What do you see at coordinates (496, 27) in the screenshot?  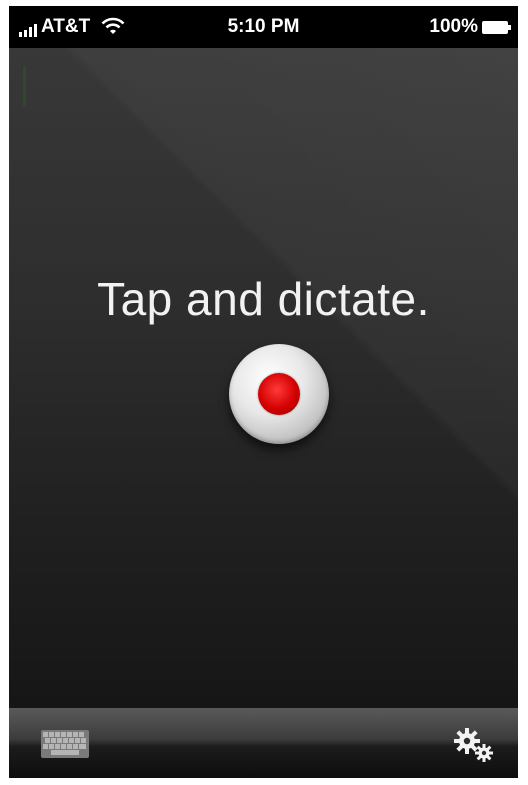 I see `battery-icon` at bounding box center [496, 27].